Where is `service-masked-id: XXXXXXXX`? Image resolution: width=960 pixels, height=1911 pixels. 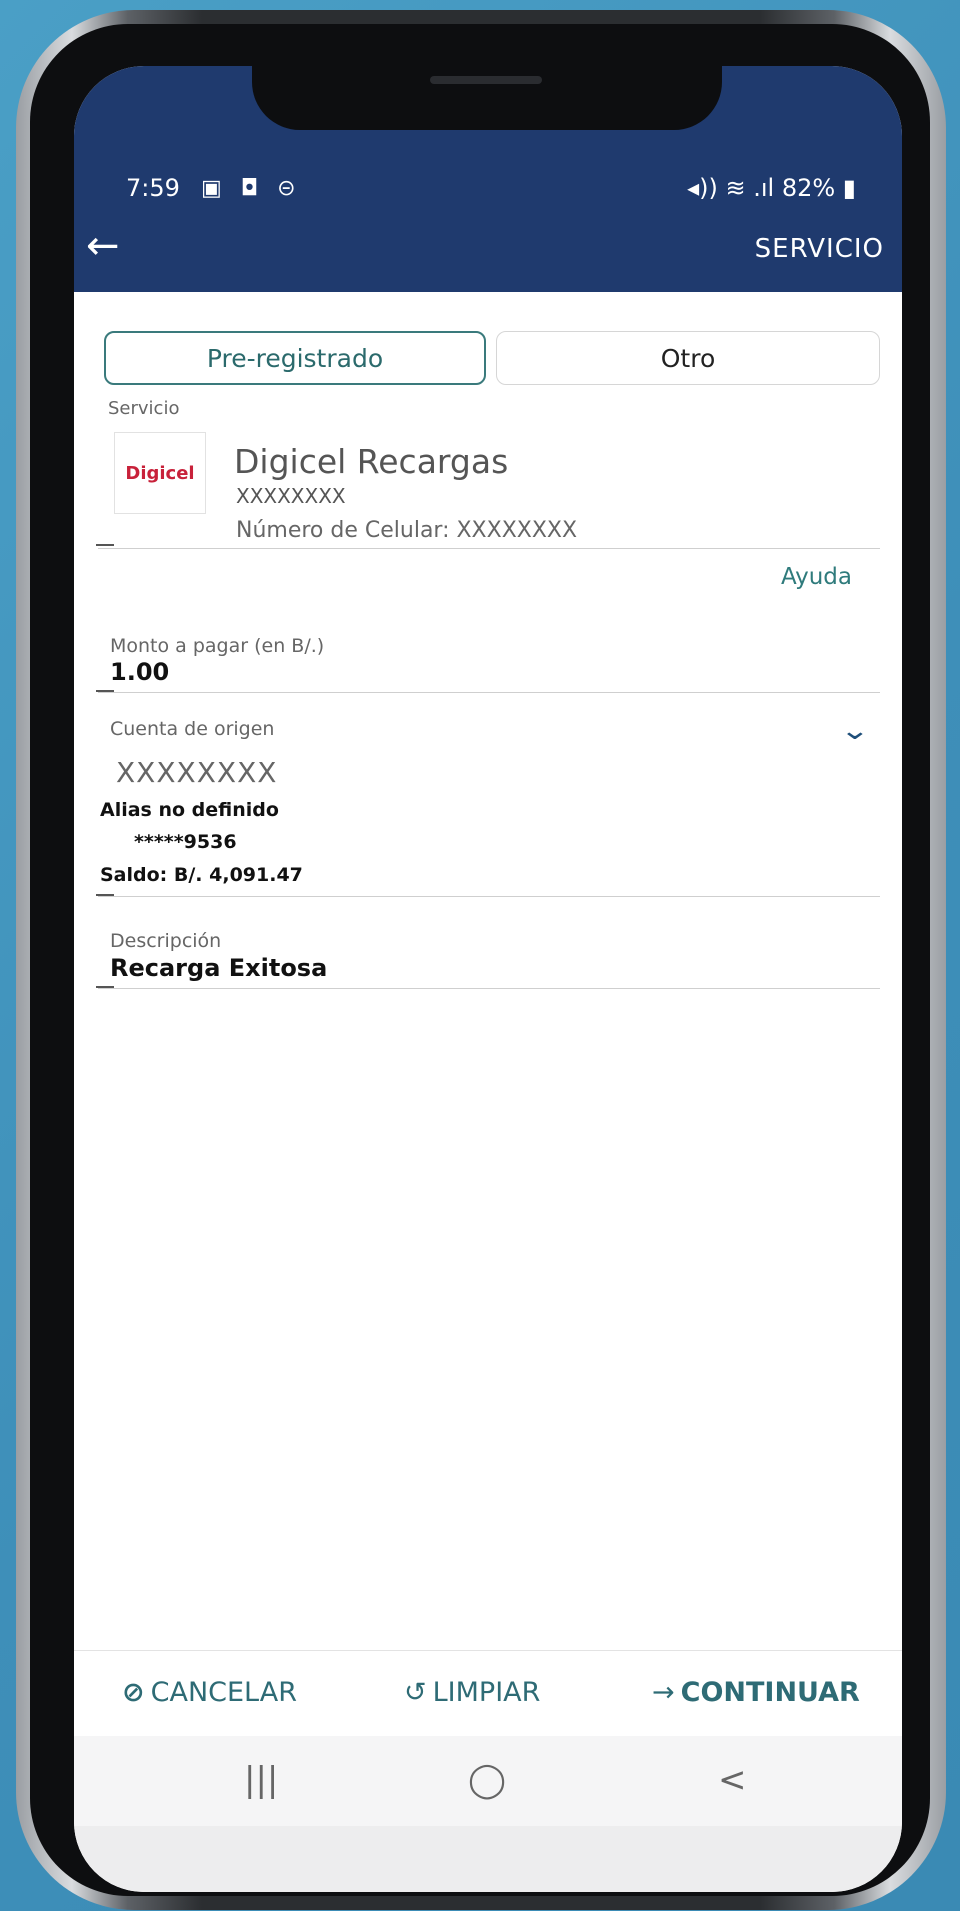 service-masked-id: XXXXXXXX is located at coordinates (291, 496).